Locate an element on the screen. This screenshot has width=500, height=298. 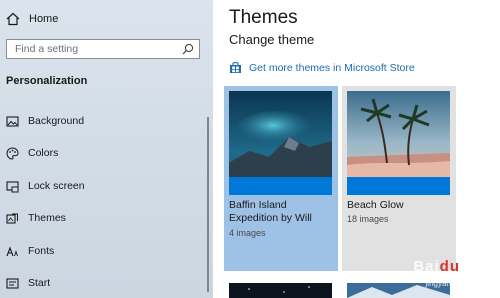
dark-sky-image is located at coordinates (280, 290).